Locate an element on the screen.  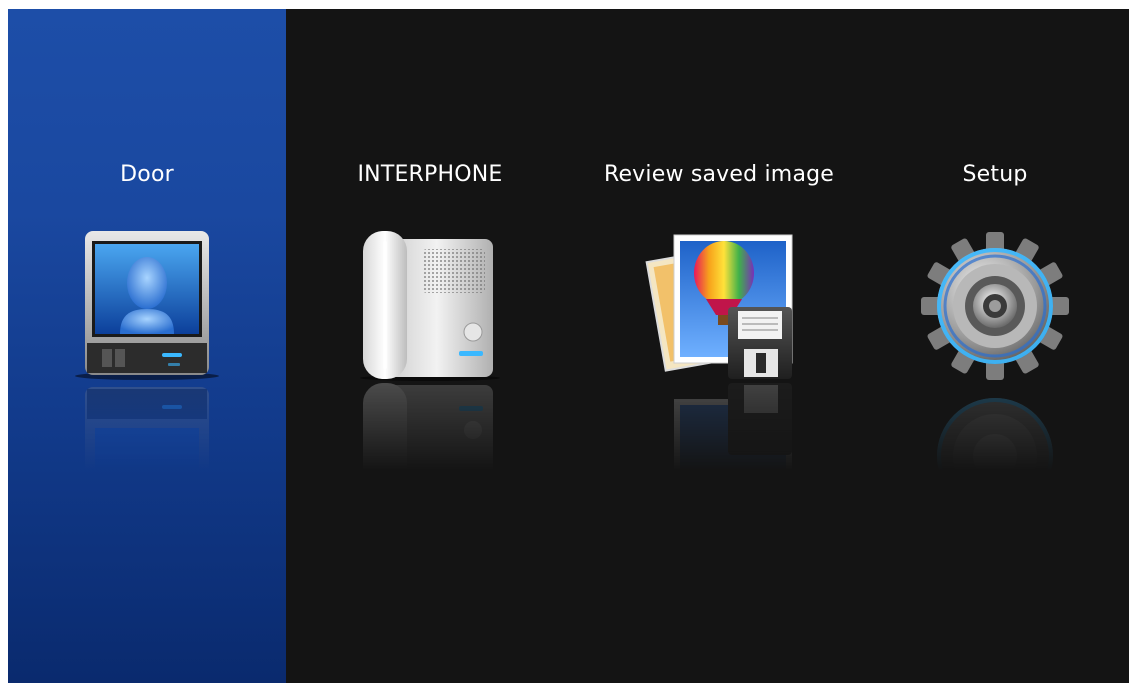
menu-item-label: Setup is located at coordinates (995, 174).